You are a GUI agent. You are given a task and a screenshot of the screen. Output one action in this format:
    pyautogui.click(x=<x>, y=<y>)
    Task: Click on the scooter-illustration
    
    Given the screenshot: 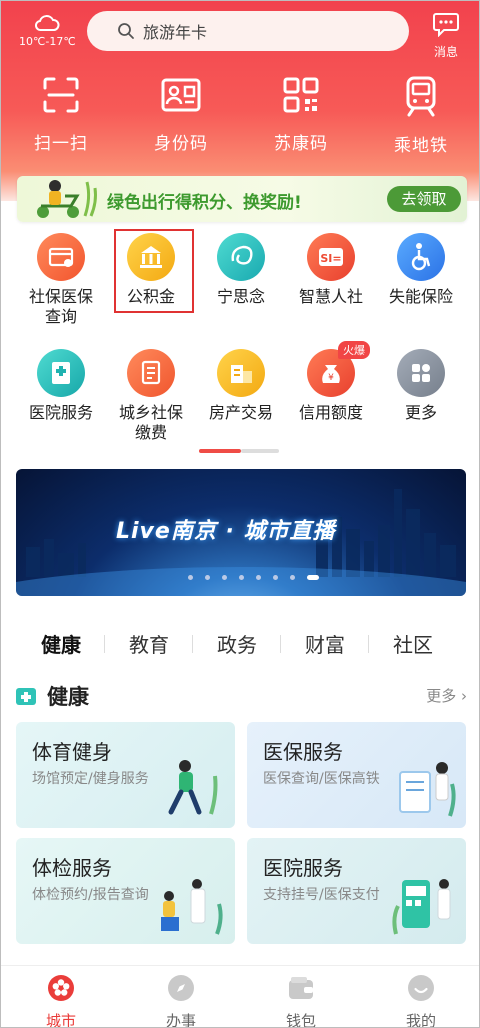 What is the action you would take?
    pyautogui.click(x=67, y=199)
    